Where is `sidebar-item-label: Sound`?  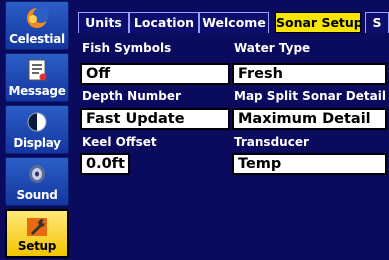 sidebar-item-label: Sound is located at coordinates (37, 195).